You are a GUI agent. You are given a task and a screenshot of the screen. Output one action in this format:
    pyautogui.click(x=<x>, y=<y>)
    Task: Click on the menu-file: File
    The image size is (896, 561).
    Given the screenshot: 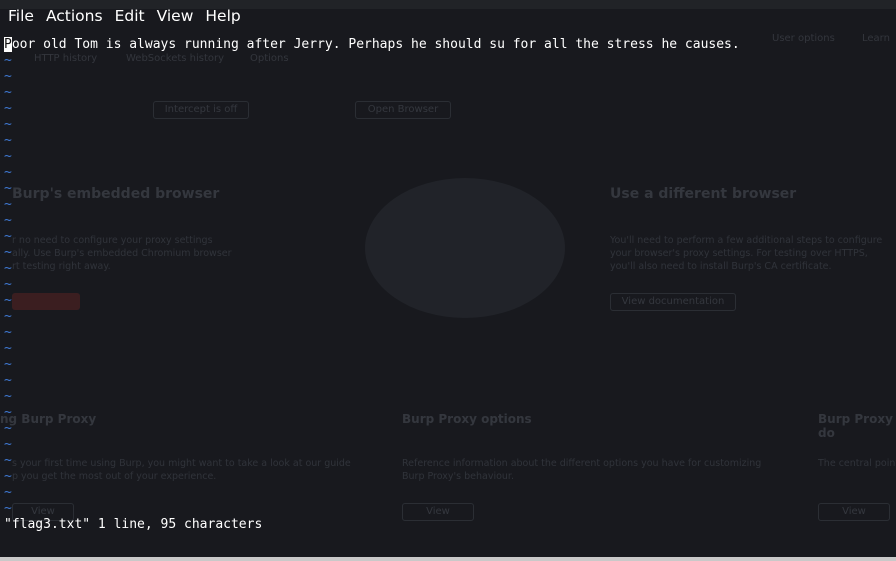 What is the action you would take?
    pyautogui.click(x=21, y=16)
    